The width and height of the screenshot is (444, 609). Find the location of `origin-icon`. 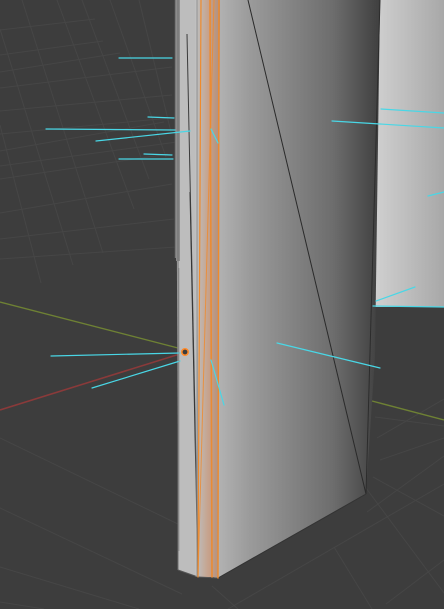

origin-icon is located at coordinates (185, 351).